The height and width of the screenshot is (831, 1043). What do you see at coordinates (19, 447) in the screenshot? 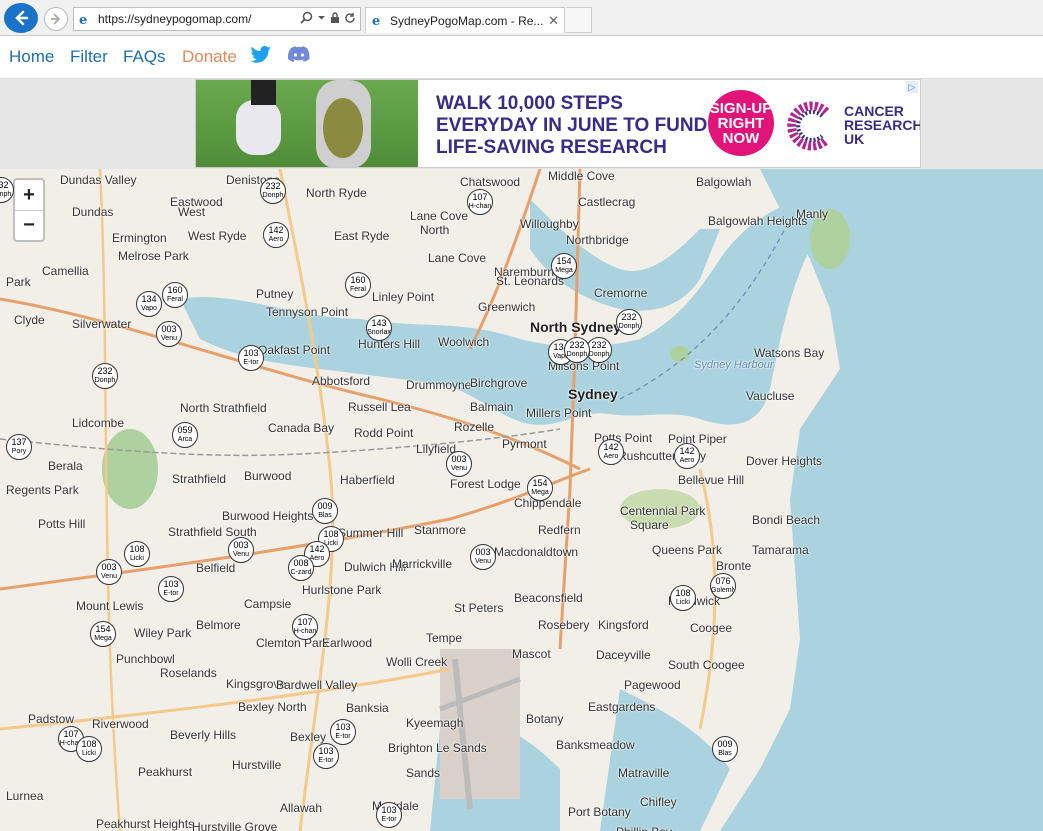
I see `pokemon-marker: 137 Pory` at bounding box center [19, 447].